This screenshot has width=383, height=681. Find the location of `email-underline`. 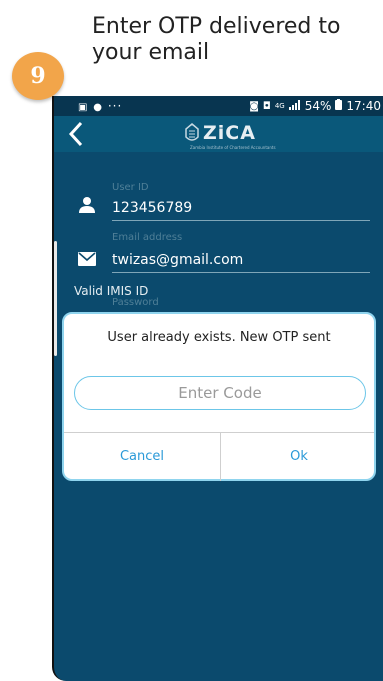

email-underline is located at coordinates (241, 272).